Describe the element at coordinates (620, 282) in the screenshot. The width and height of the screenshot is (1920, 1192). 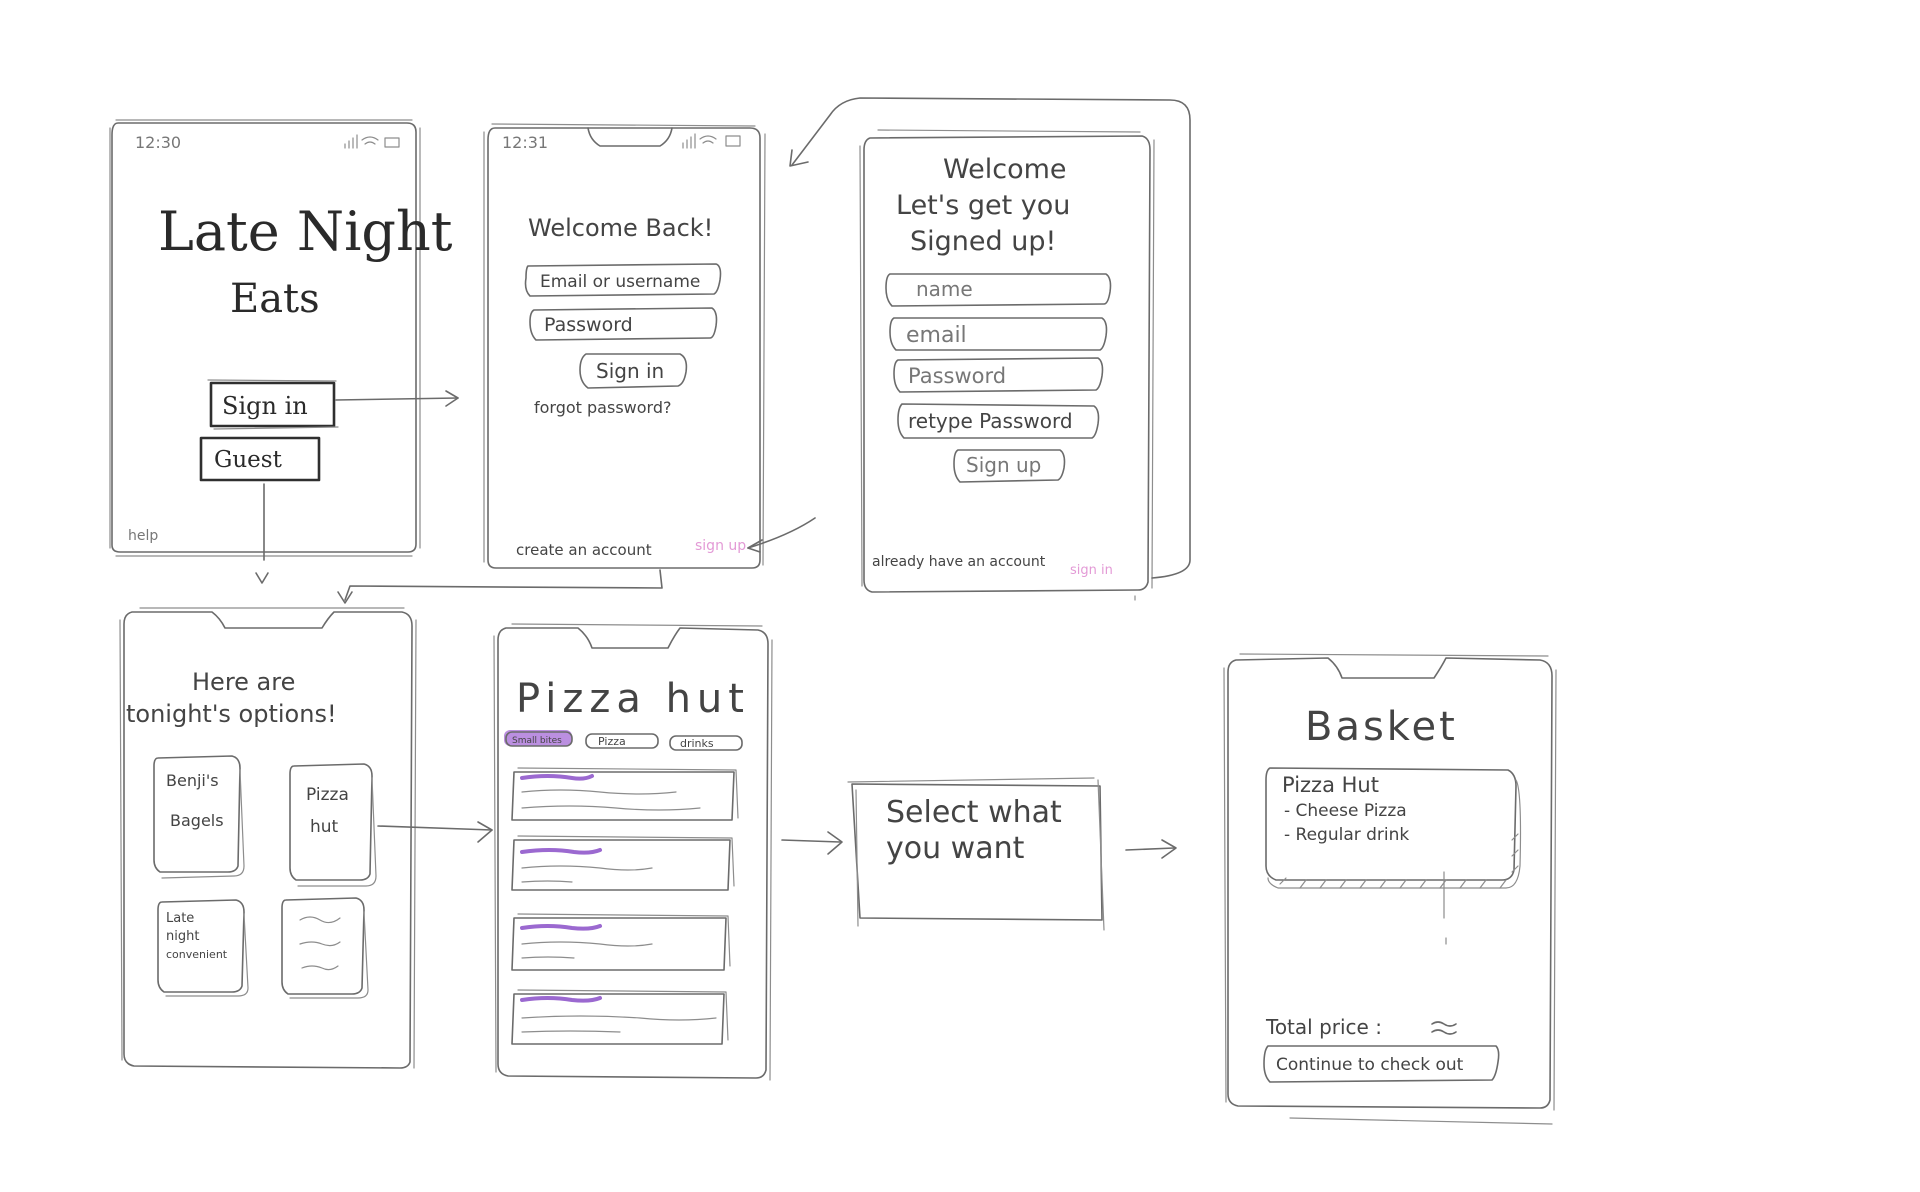
I see `svg-text: Email or username` at that location.